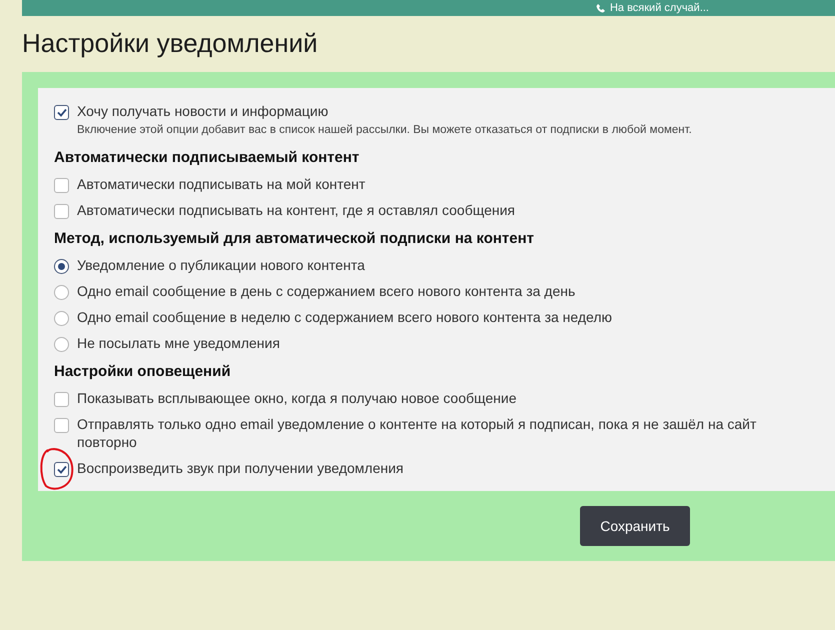 This screenshot has width=835, height=630. What do you see at coordinates (601, 8) in the screenshot?
I see `phone-icon` at bounding box center [601, 8].